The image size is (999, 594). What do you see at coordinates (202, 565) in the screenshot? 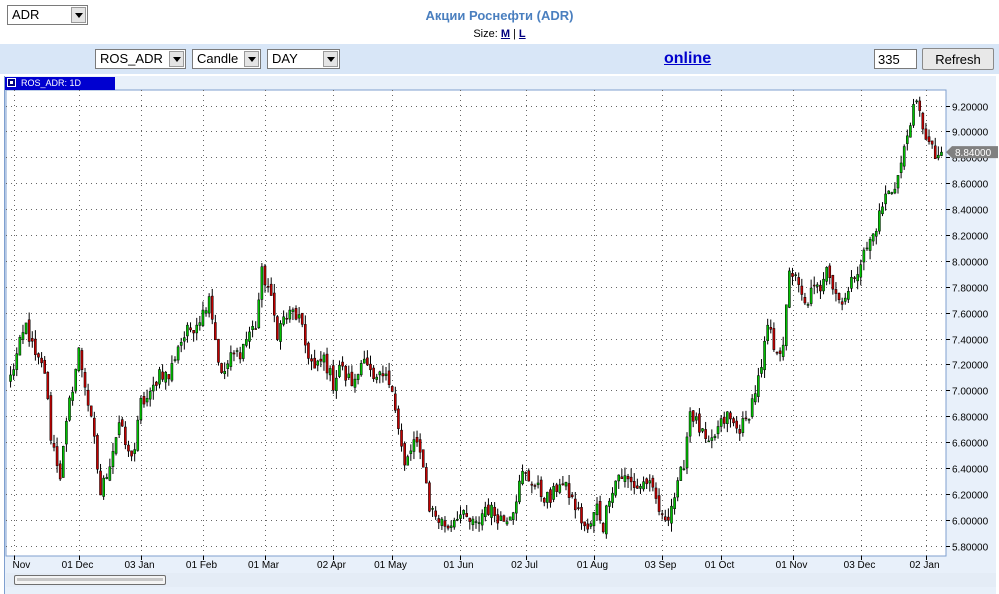
I see `x-tick-label: 01 Feb` at bounding box center [202, 565].